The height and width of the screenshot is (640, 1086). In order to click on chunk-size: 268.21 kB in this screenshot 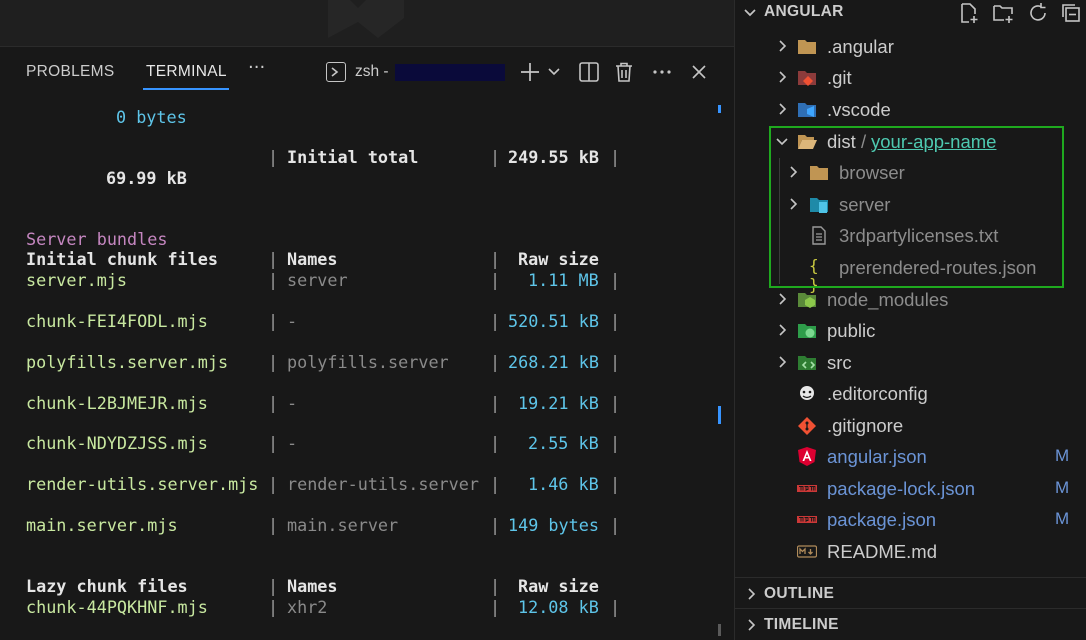, I will do `click(553, 362)`.